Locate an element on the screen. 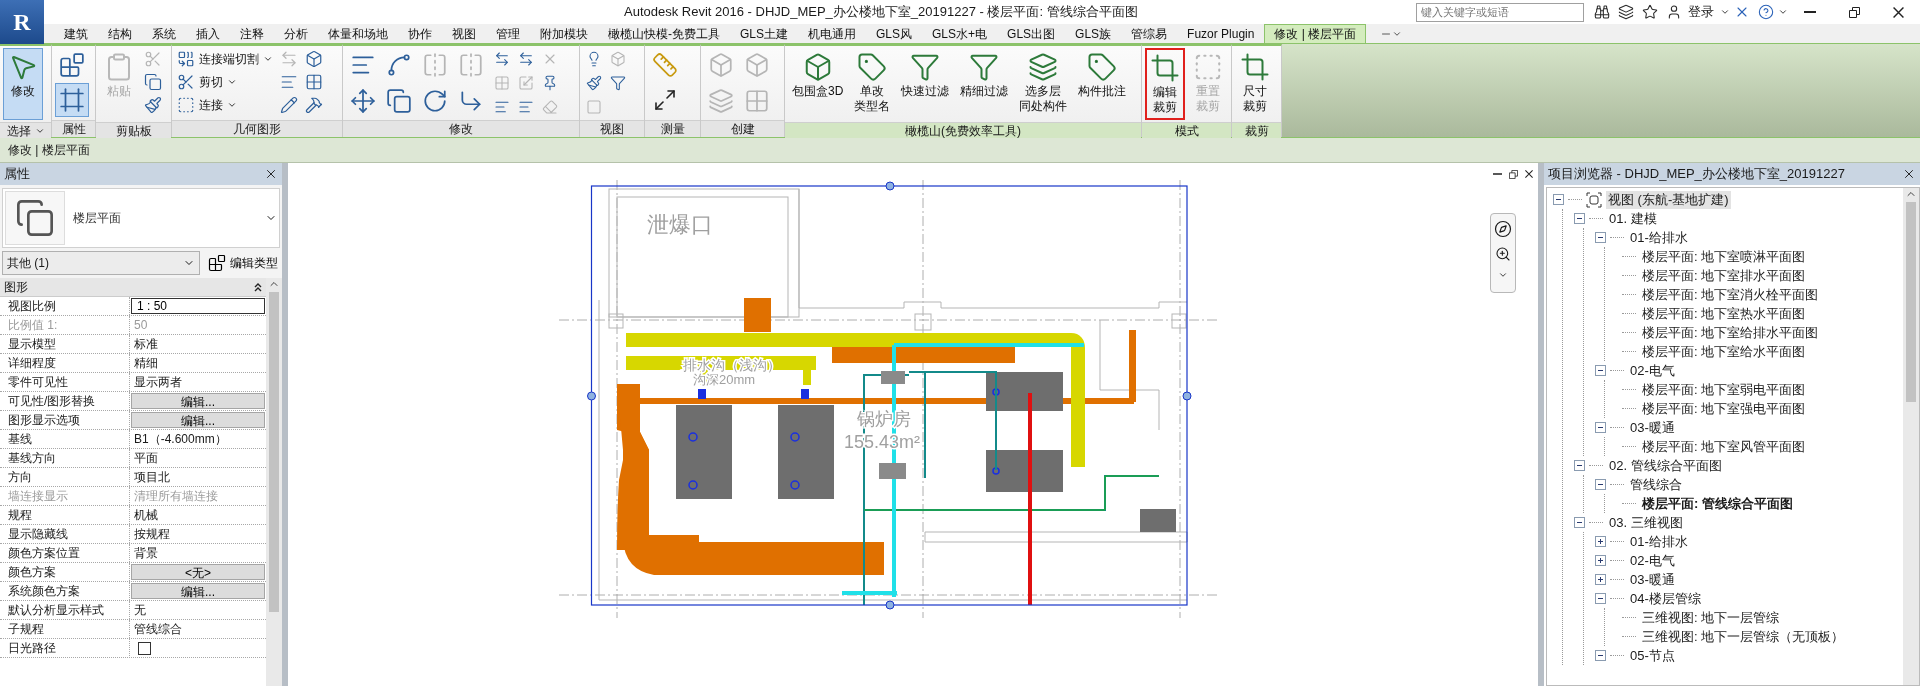  tree-item: 楼层平面: 地下室风管平面图 is located at coordinates (1724, 446).